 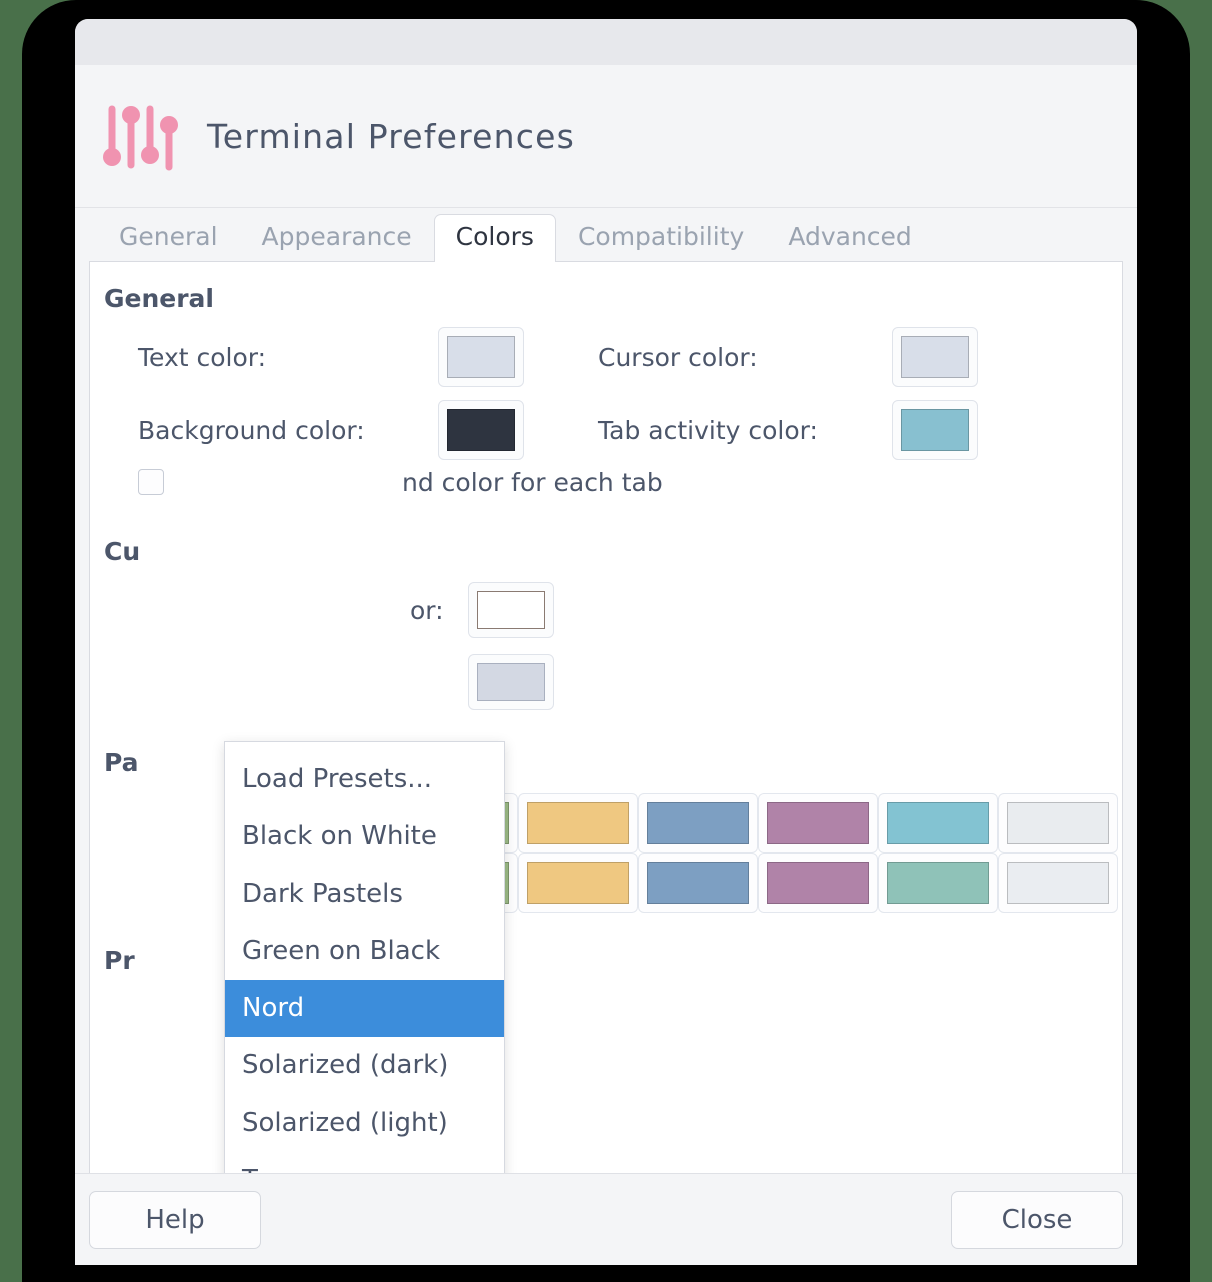 I want to click on menu-item-tango: Tango, so click(x=364, y=1162).